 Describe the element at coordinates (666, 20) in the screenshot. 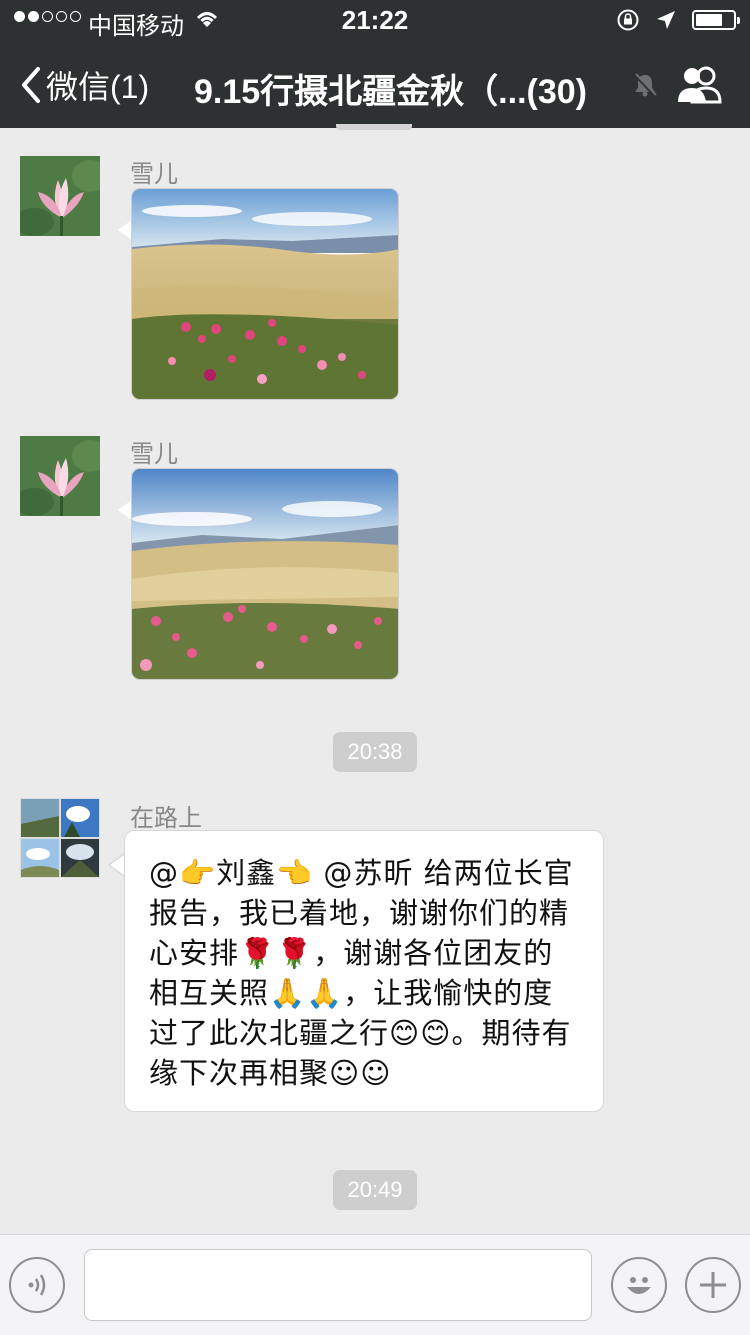

I see `location-arrow-icon` at that location.